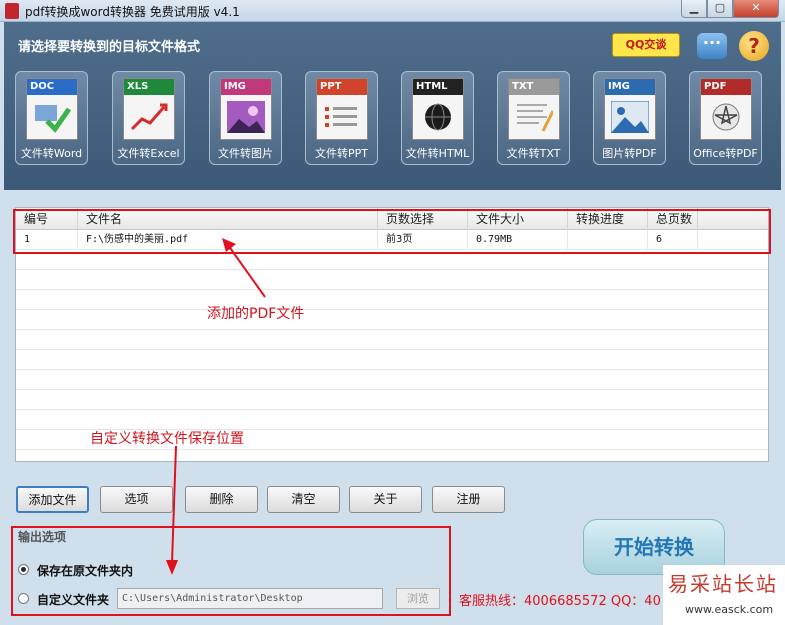  Describe the element at coordinates (136, 499) in the screenshot. I see `options-button: 选项` at that location.